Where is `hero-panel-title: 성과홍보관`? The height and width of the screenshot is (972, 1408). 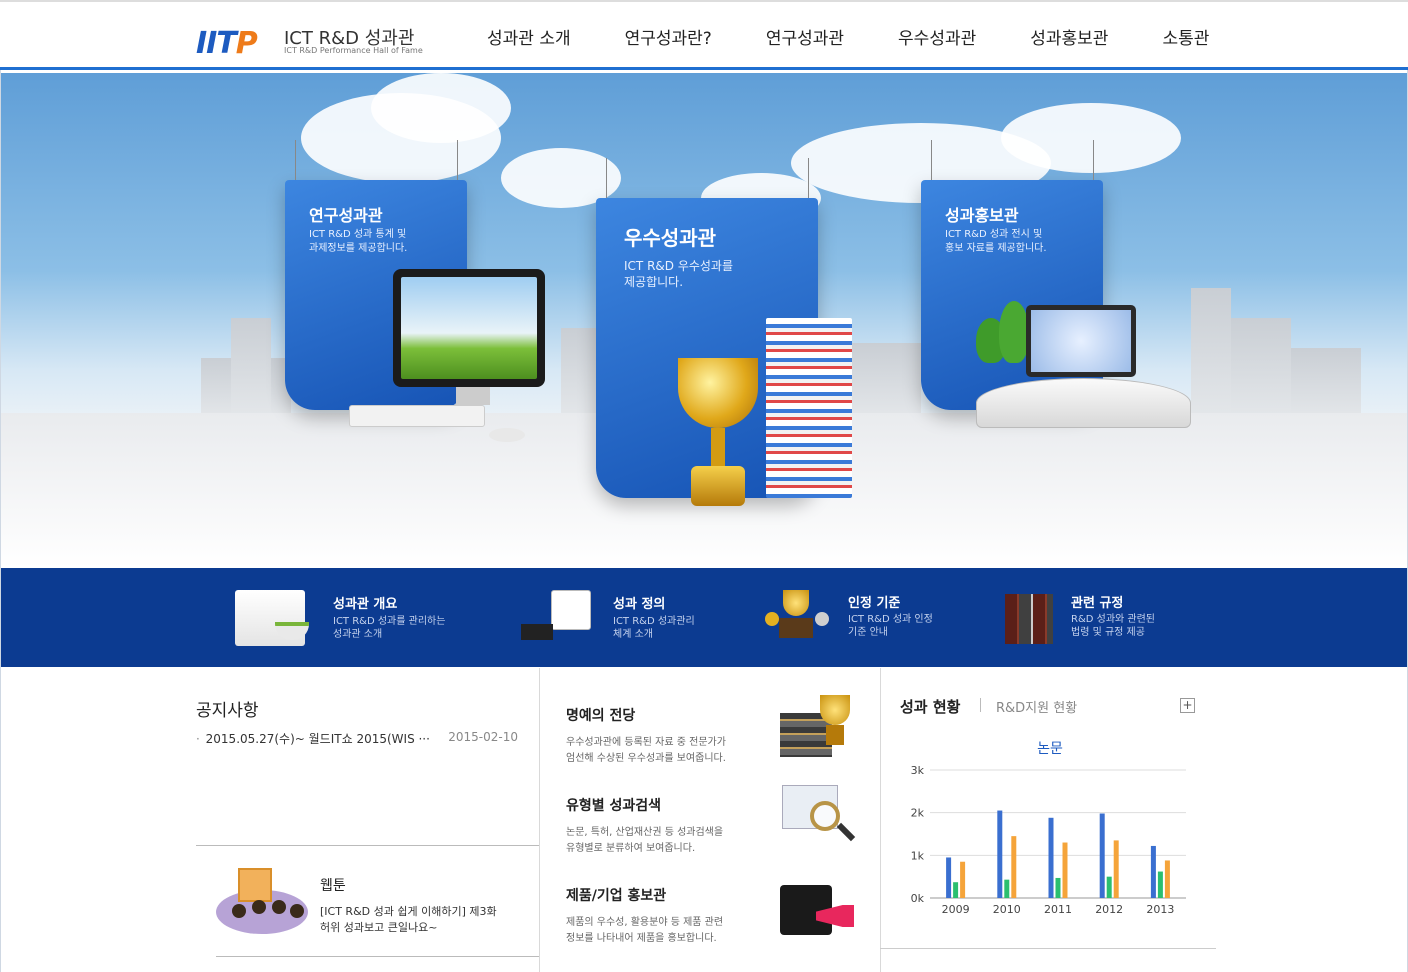
hero-panel-title: 성과홍보관 is located at coordinates (982, 215).